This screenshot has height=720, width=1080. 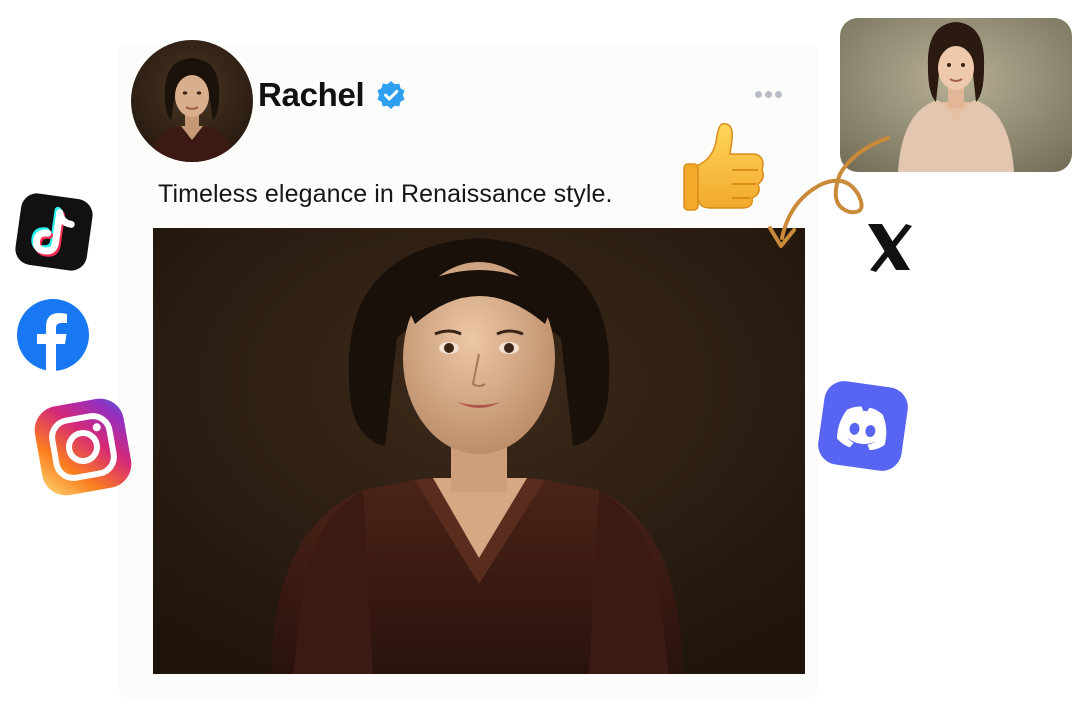 I want to click on profile-avatar, so click(x=192, y=101).